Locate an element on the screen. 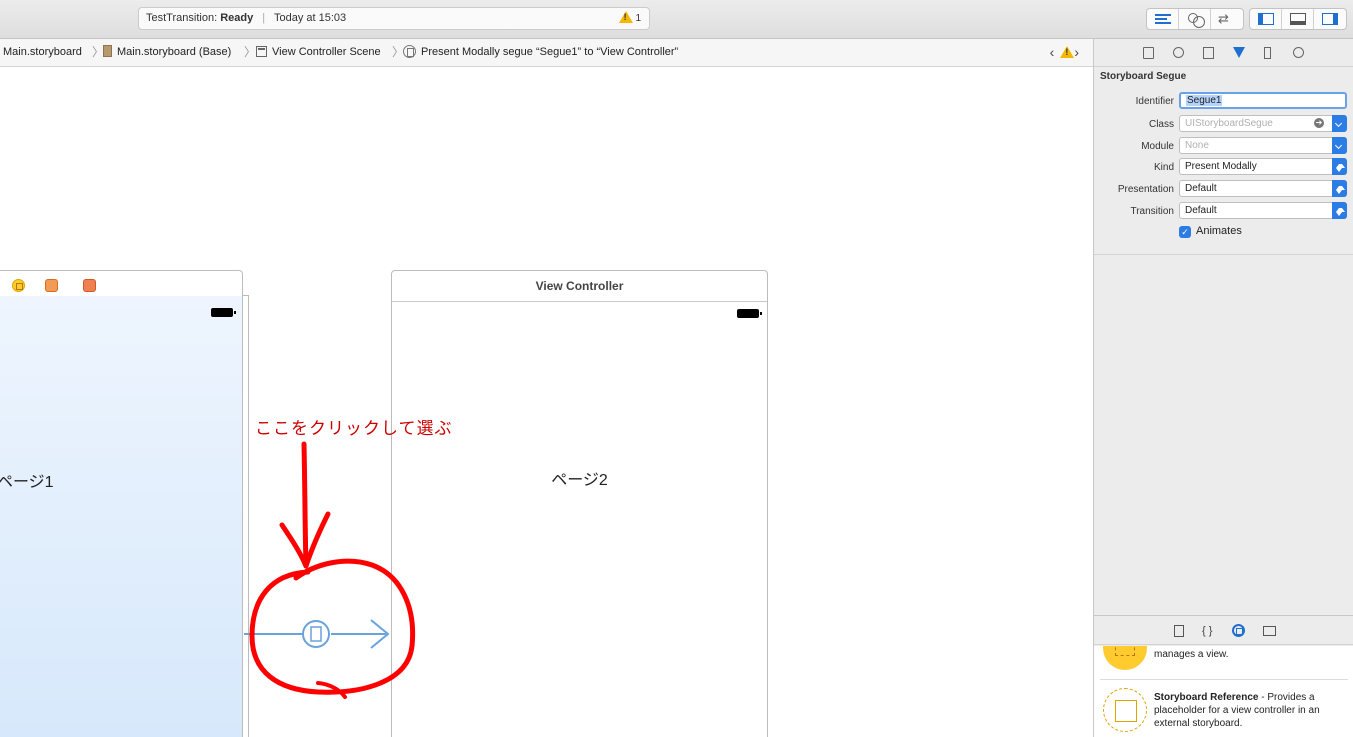 The height and width of the screenshot is (737, 1353). quick-help-icon is located at coordinates (1178, 52).